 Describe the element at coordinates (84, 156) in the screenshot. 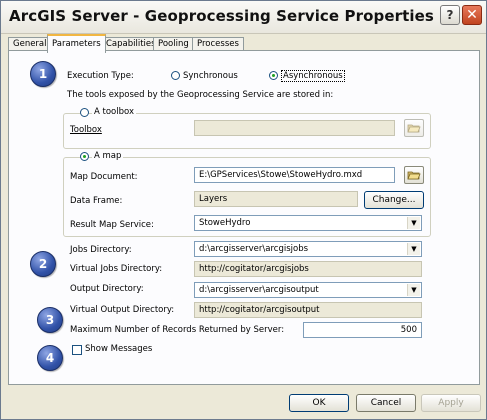

I see `map-radio` at that location.